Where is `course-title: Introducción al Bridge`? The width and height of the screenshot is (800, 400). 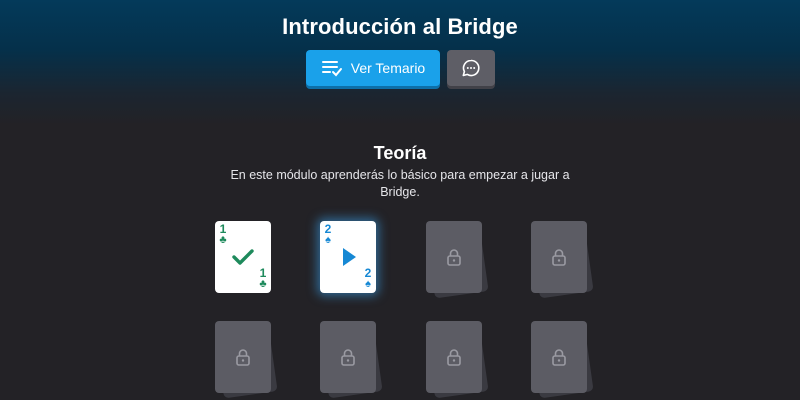 course-title: Introducción al Bridge is located at coordinates (400, 26).